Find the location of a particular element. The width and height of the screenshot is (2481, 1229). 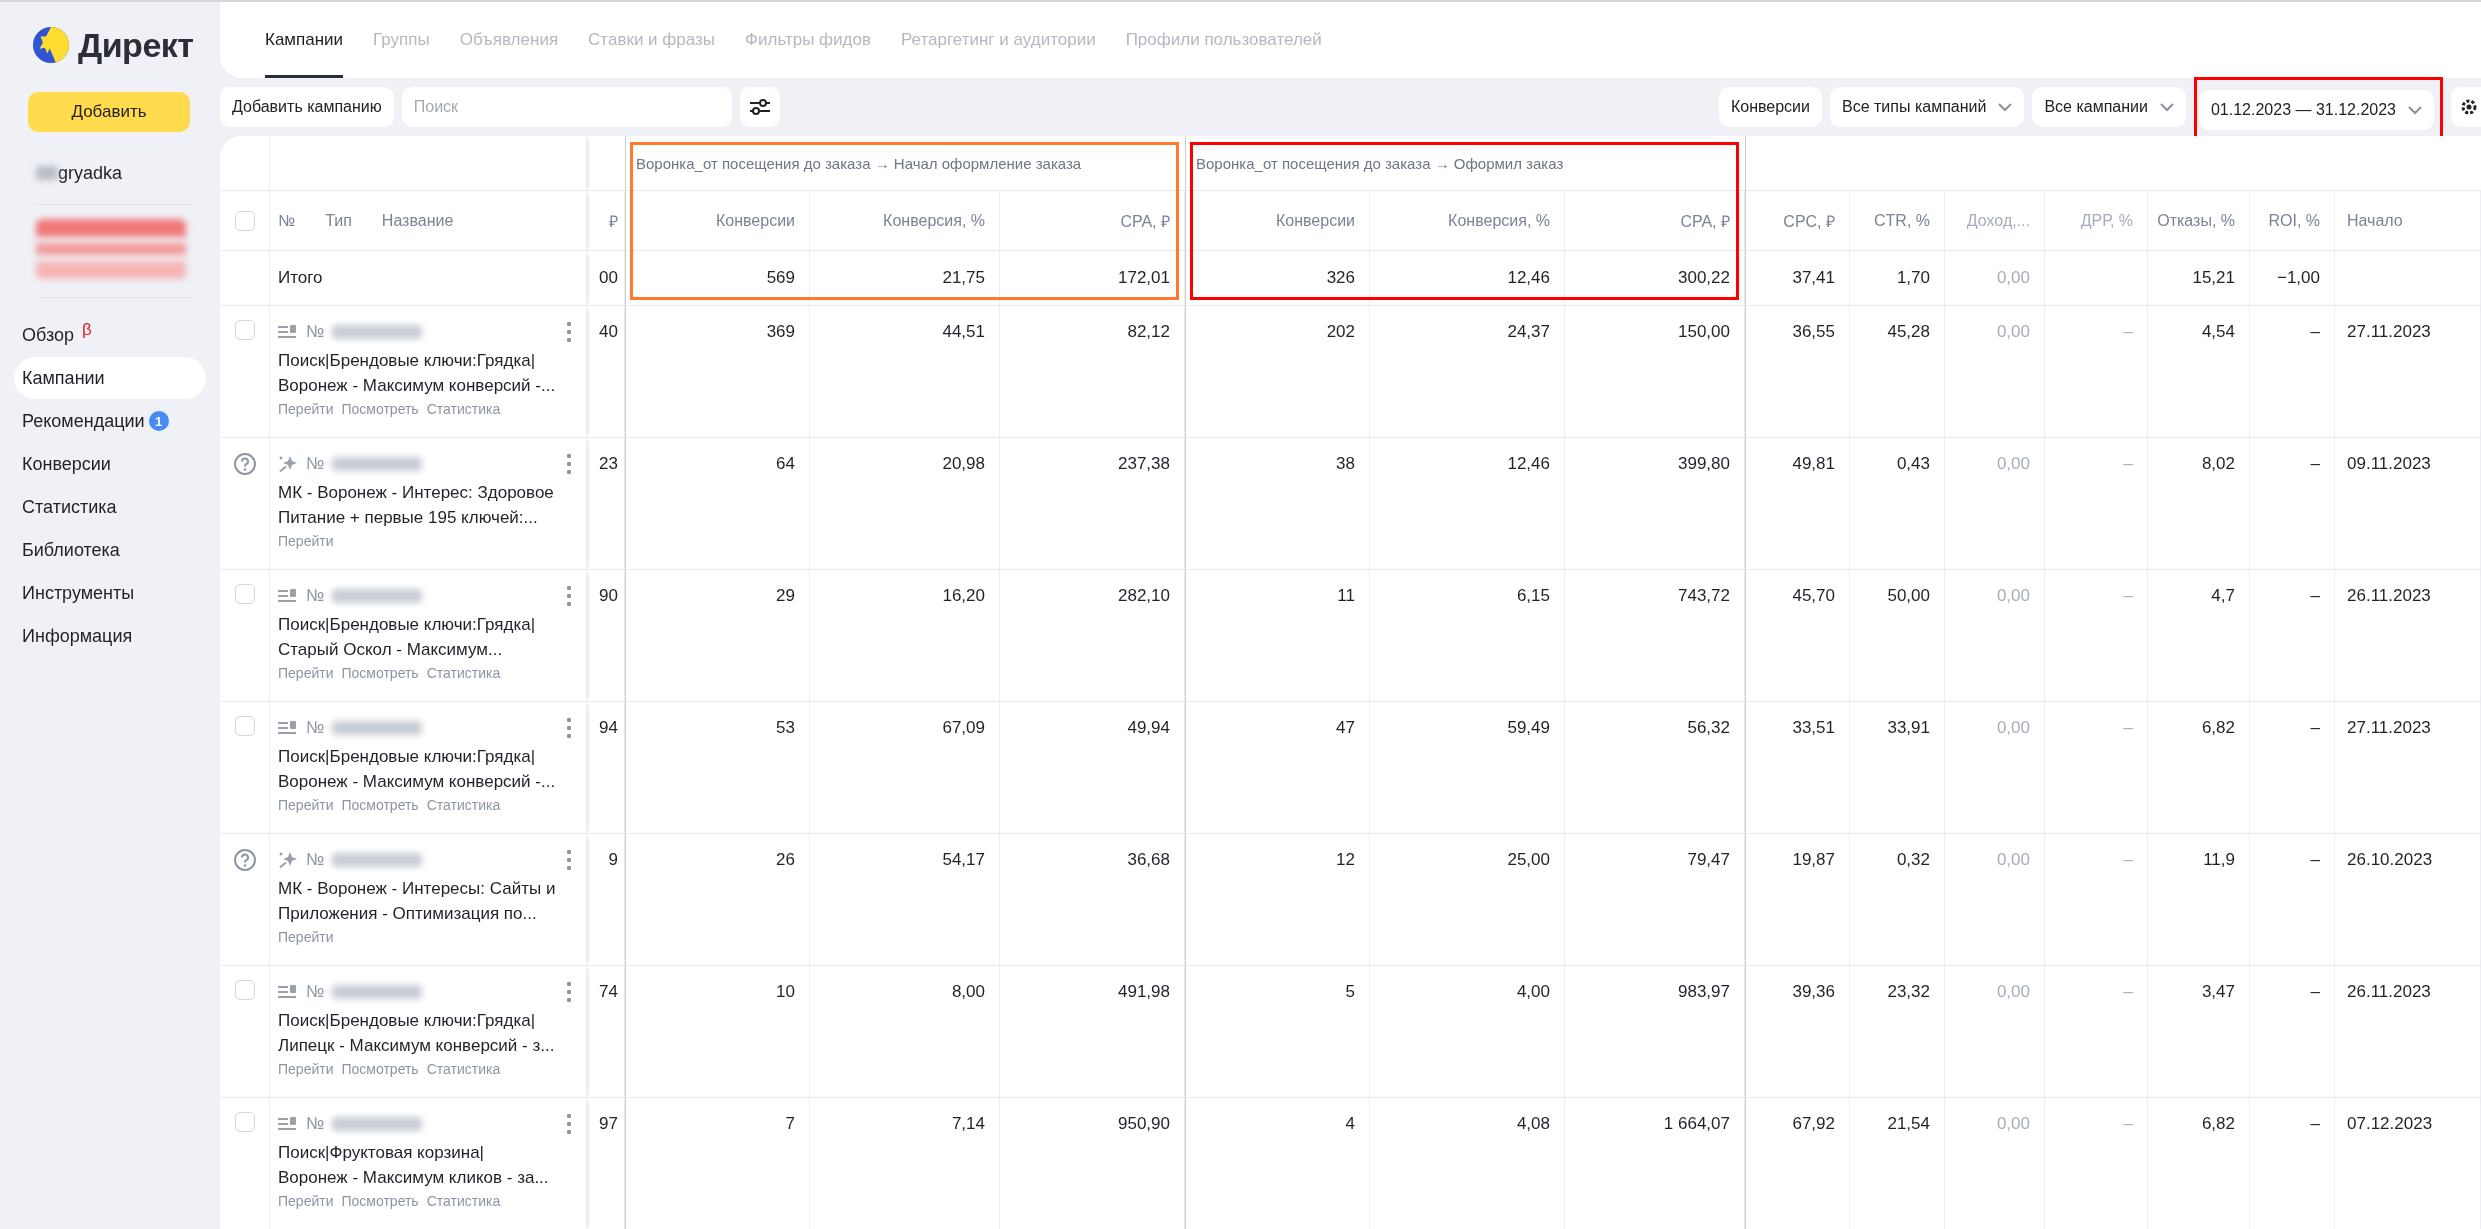

column-header: ROI, % is located at coordinates (2294, 220).